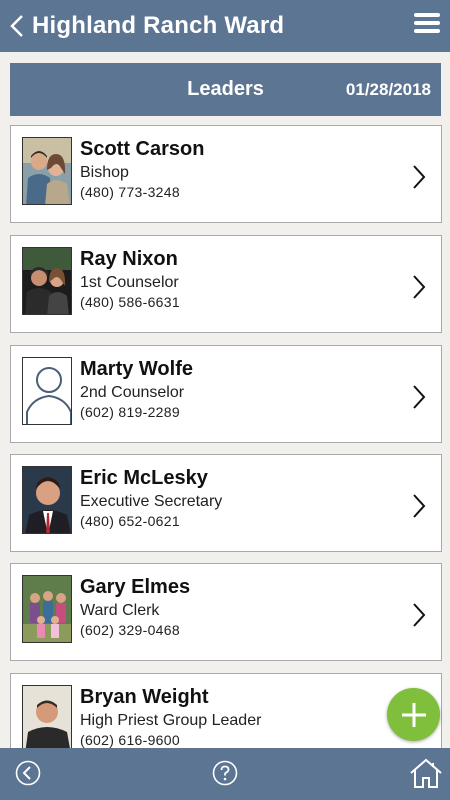  Describe the element at coordinates (130, 740) in the screenshot. I see `leader-phone: (602) 616-9600` at that location.